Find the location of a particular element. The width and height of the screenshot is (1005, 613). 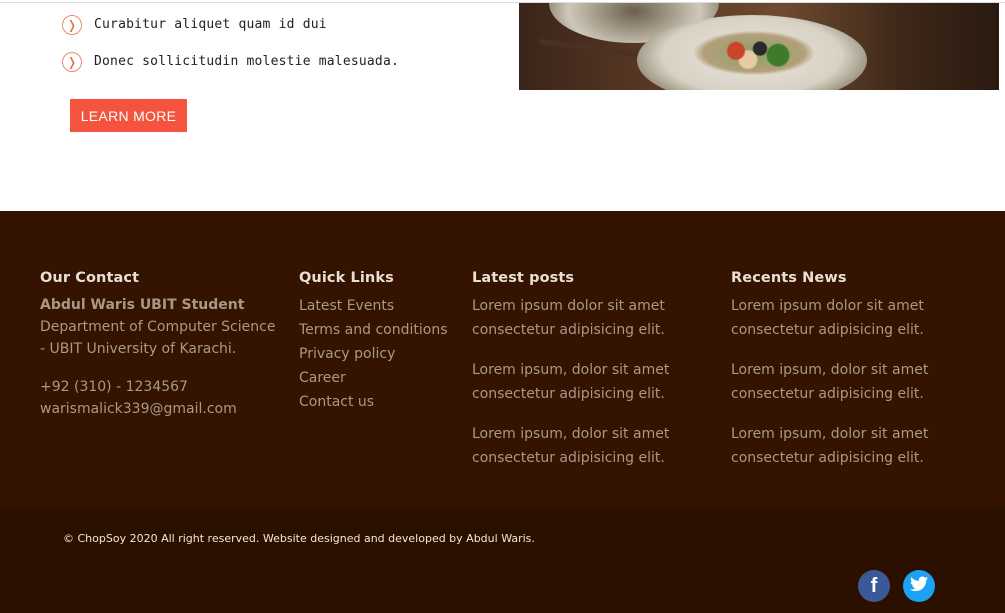

quick-link-contact: Contact us is located at coordinates (379, 402).